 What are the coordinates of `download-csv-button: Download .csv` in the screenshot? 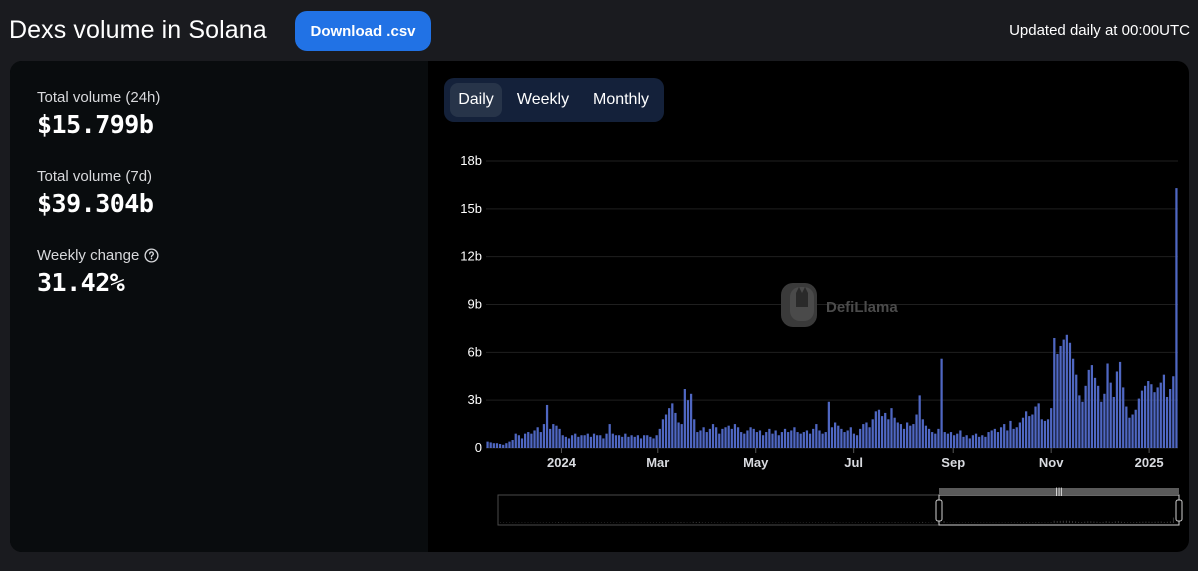 It's located at (363, 31).